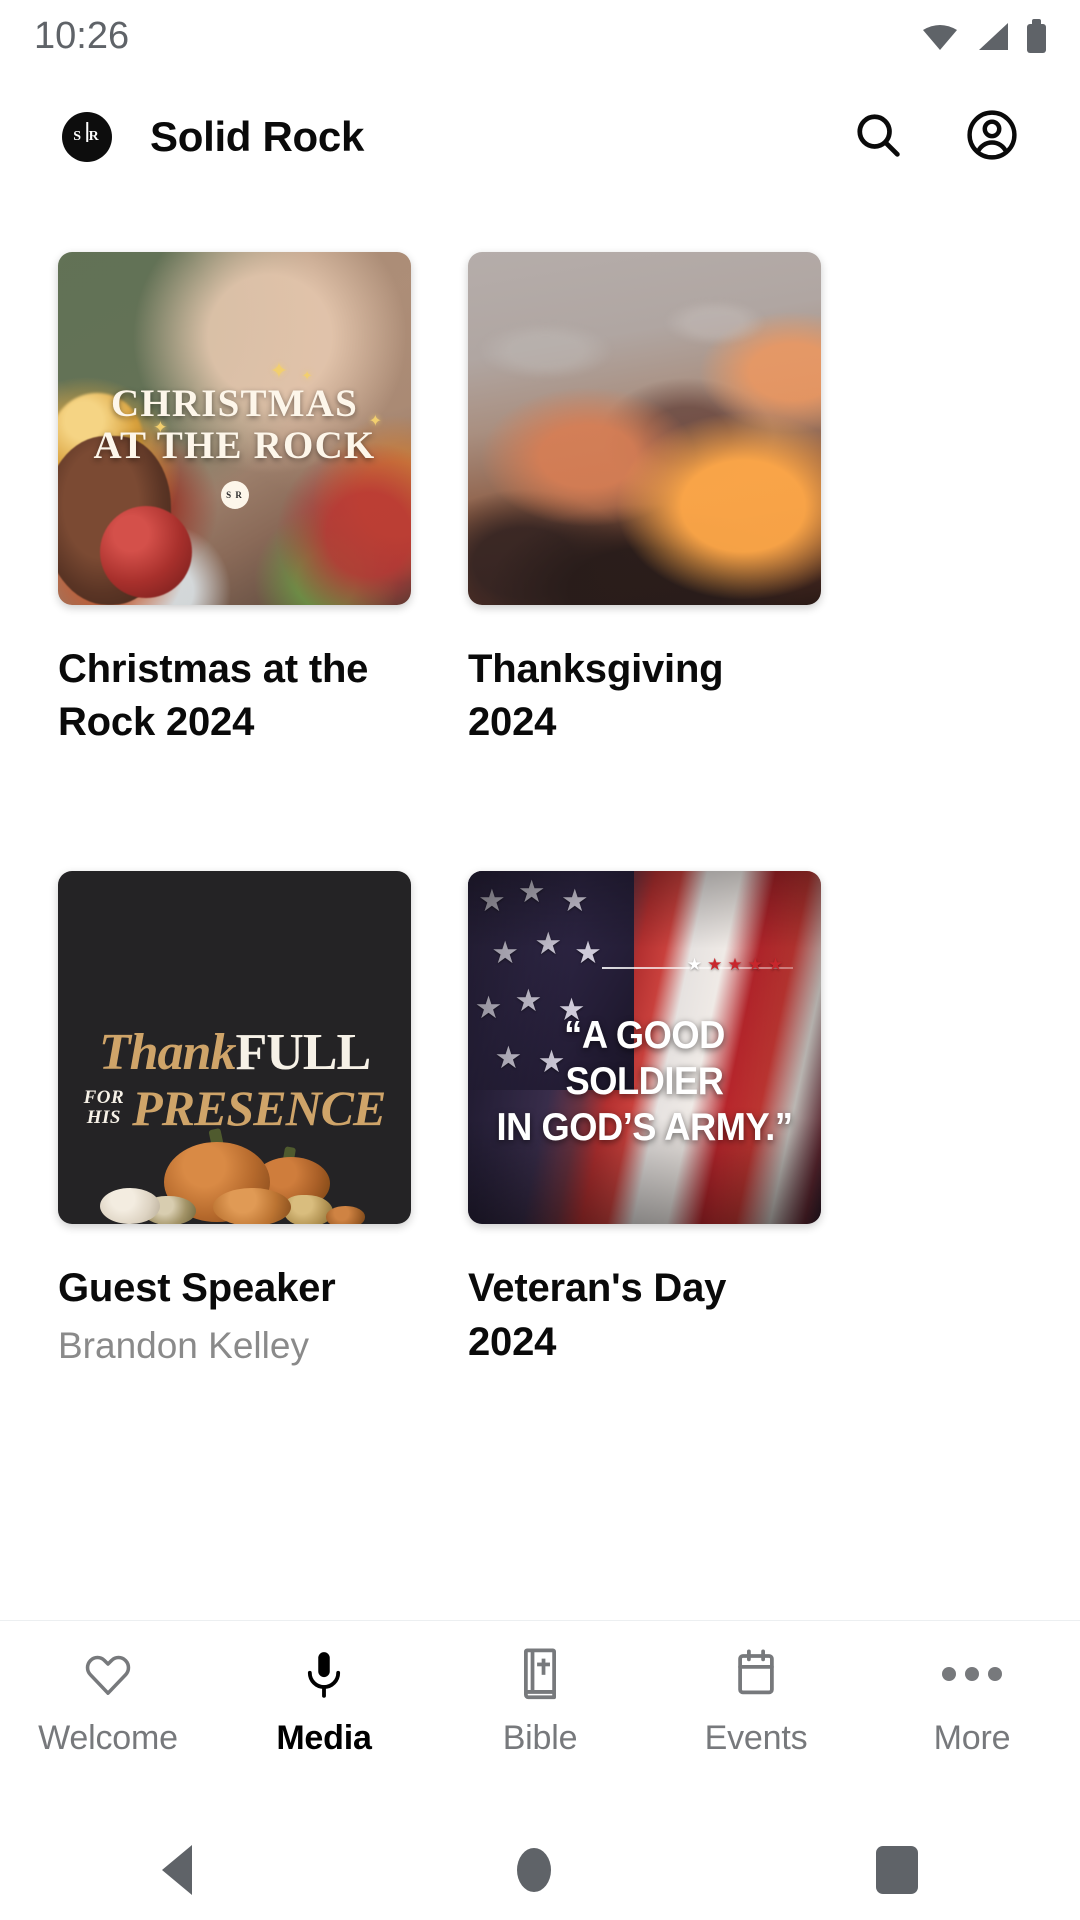 The image size is (1080, 1920). I want to click on system-navigation-bar, so click(540, 1870).